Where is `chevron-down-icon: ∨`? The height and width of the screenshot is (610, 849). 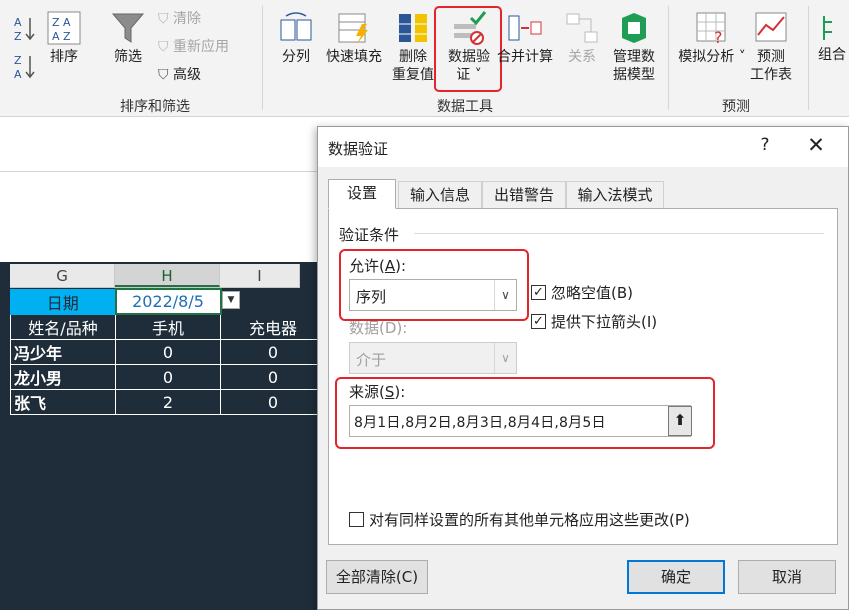
chevron-down-icon: ∨ is located at coordinates (505, 358).